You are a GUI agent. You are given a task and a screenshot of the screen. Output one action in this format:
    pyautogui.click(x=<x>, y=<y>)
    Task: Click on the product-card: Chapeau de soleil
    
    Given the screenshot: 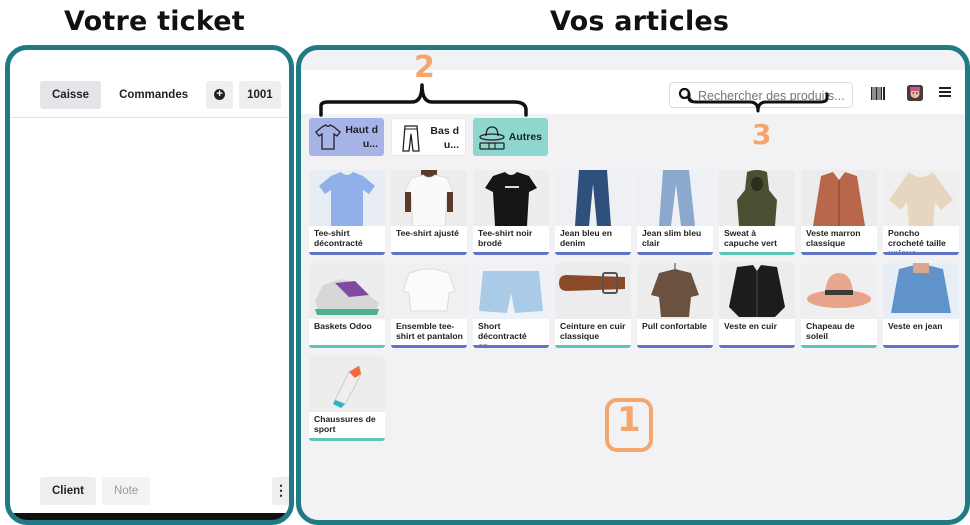 What is the action you would take?
    pyautogui.click(x=839, y=305)
    